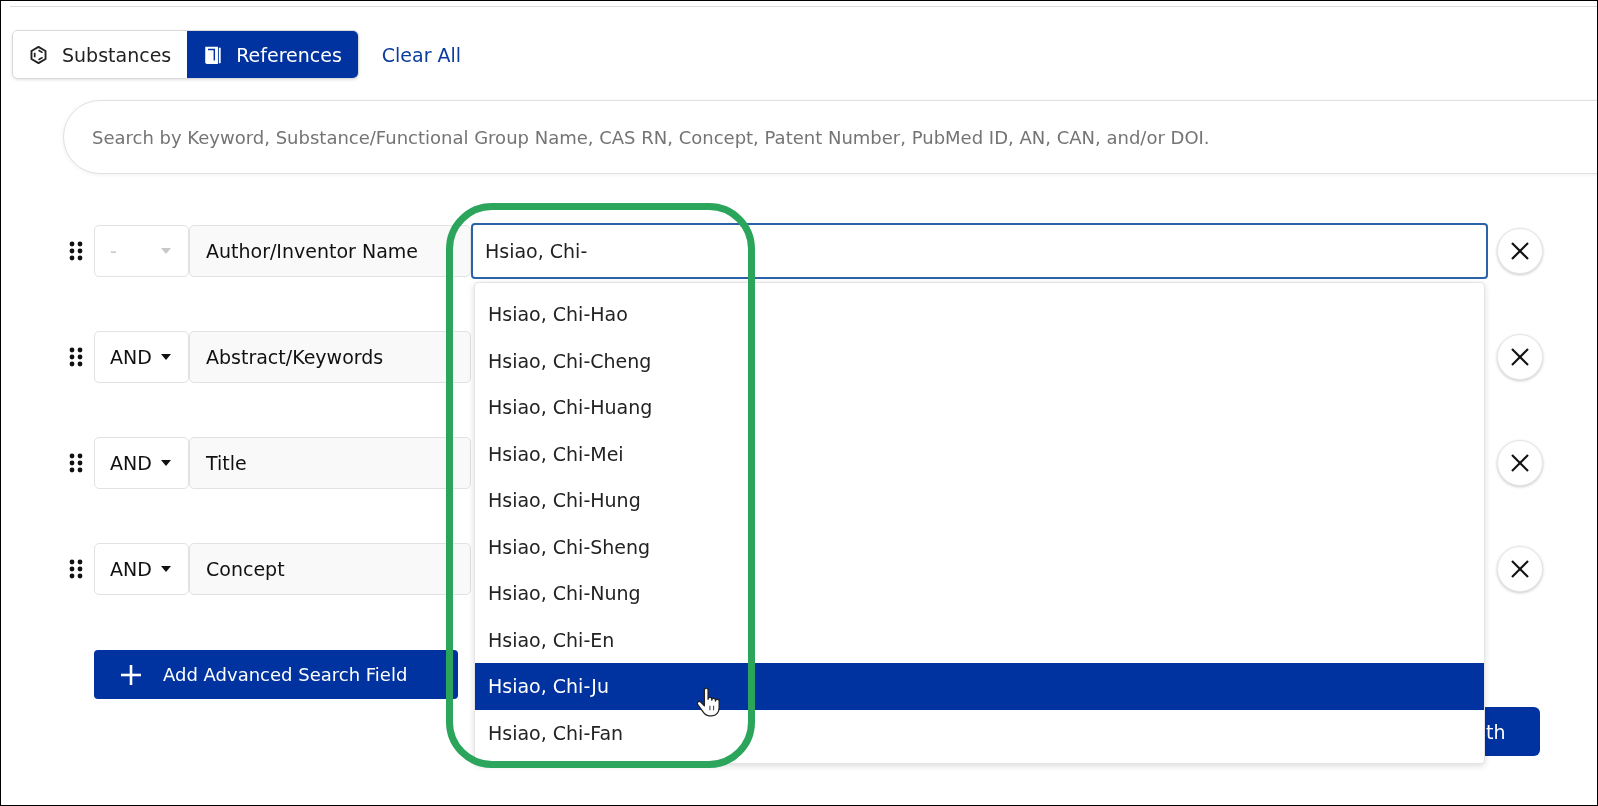 This screenshot has width=1598, height=806. I want to click on field-select: Concept, so click(330, 569).